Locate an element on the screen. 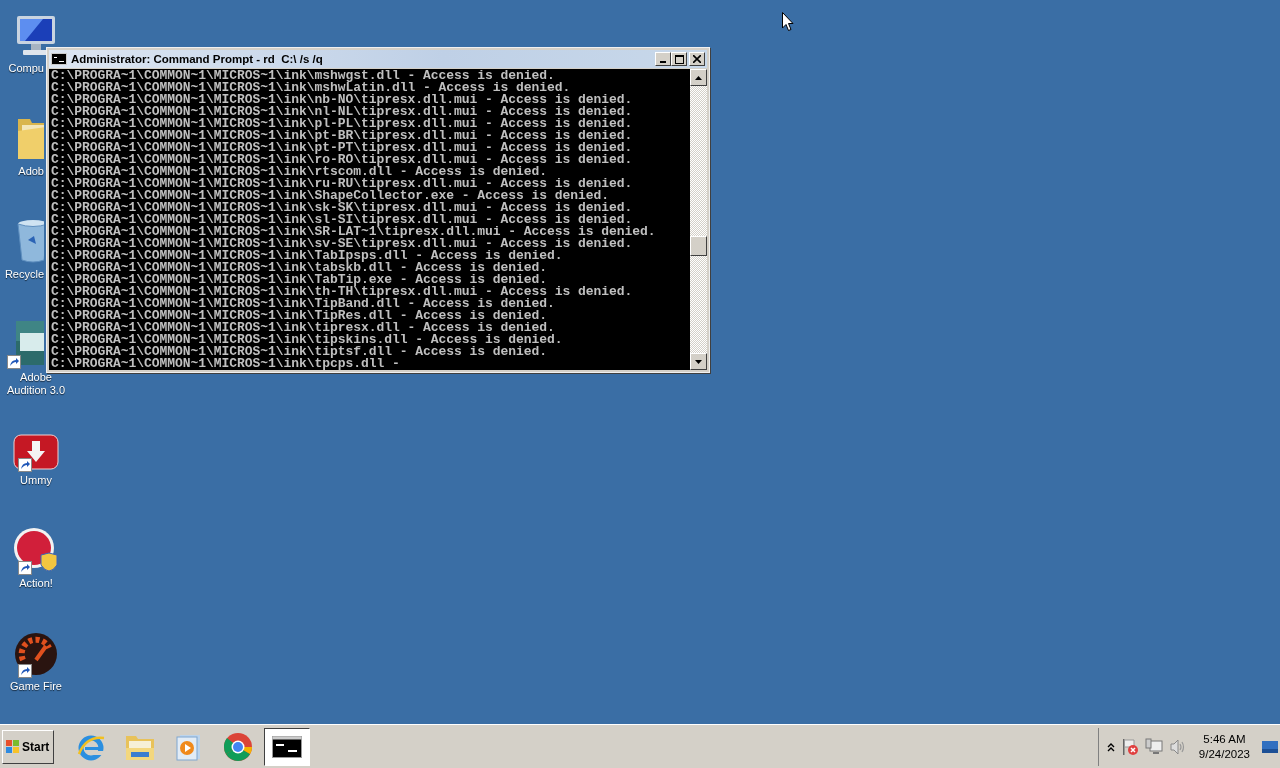 This screenshot has width=1280, height=768. console-line: C:\PROGRA~1\COMMON~1\MICROS~1\ink\tipskins.dll - Access is denied. is located at coordinates (307, 340).